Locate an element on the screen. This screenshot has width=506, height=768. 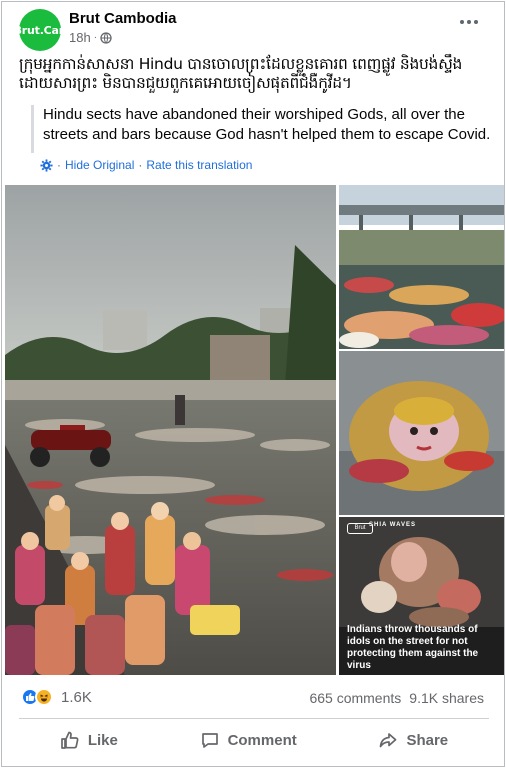
like-button: Like is located at coordinates (89, 740).